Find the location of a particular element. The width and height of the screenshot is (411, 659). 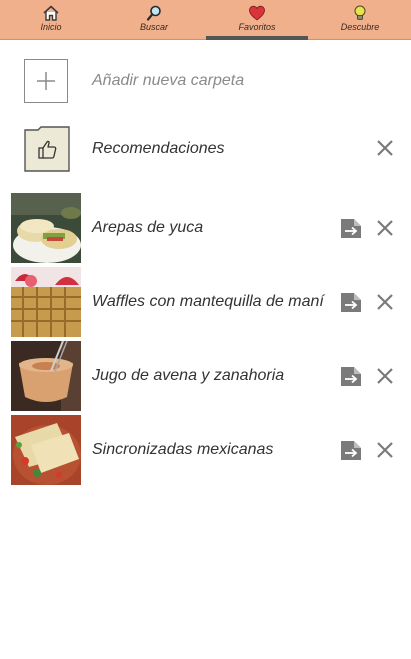

recipe-title: Waffles con mantequilla de maní is located at coordinates (208, 301).